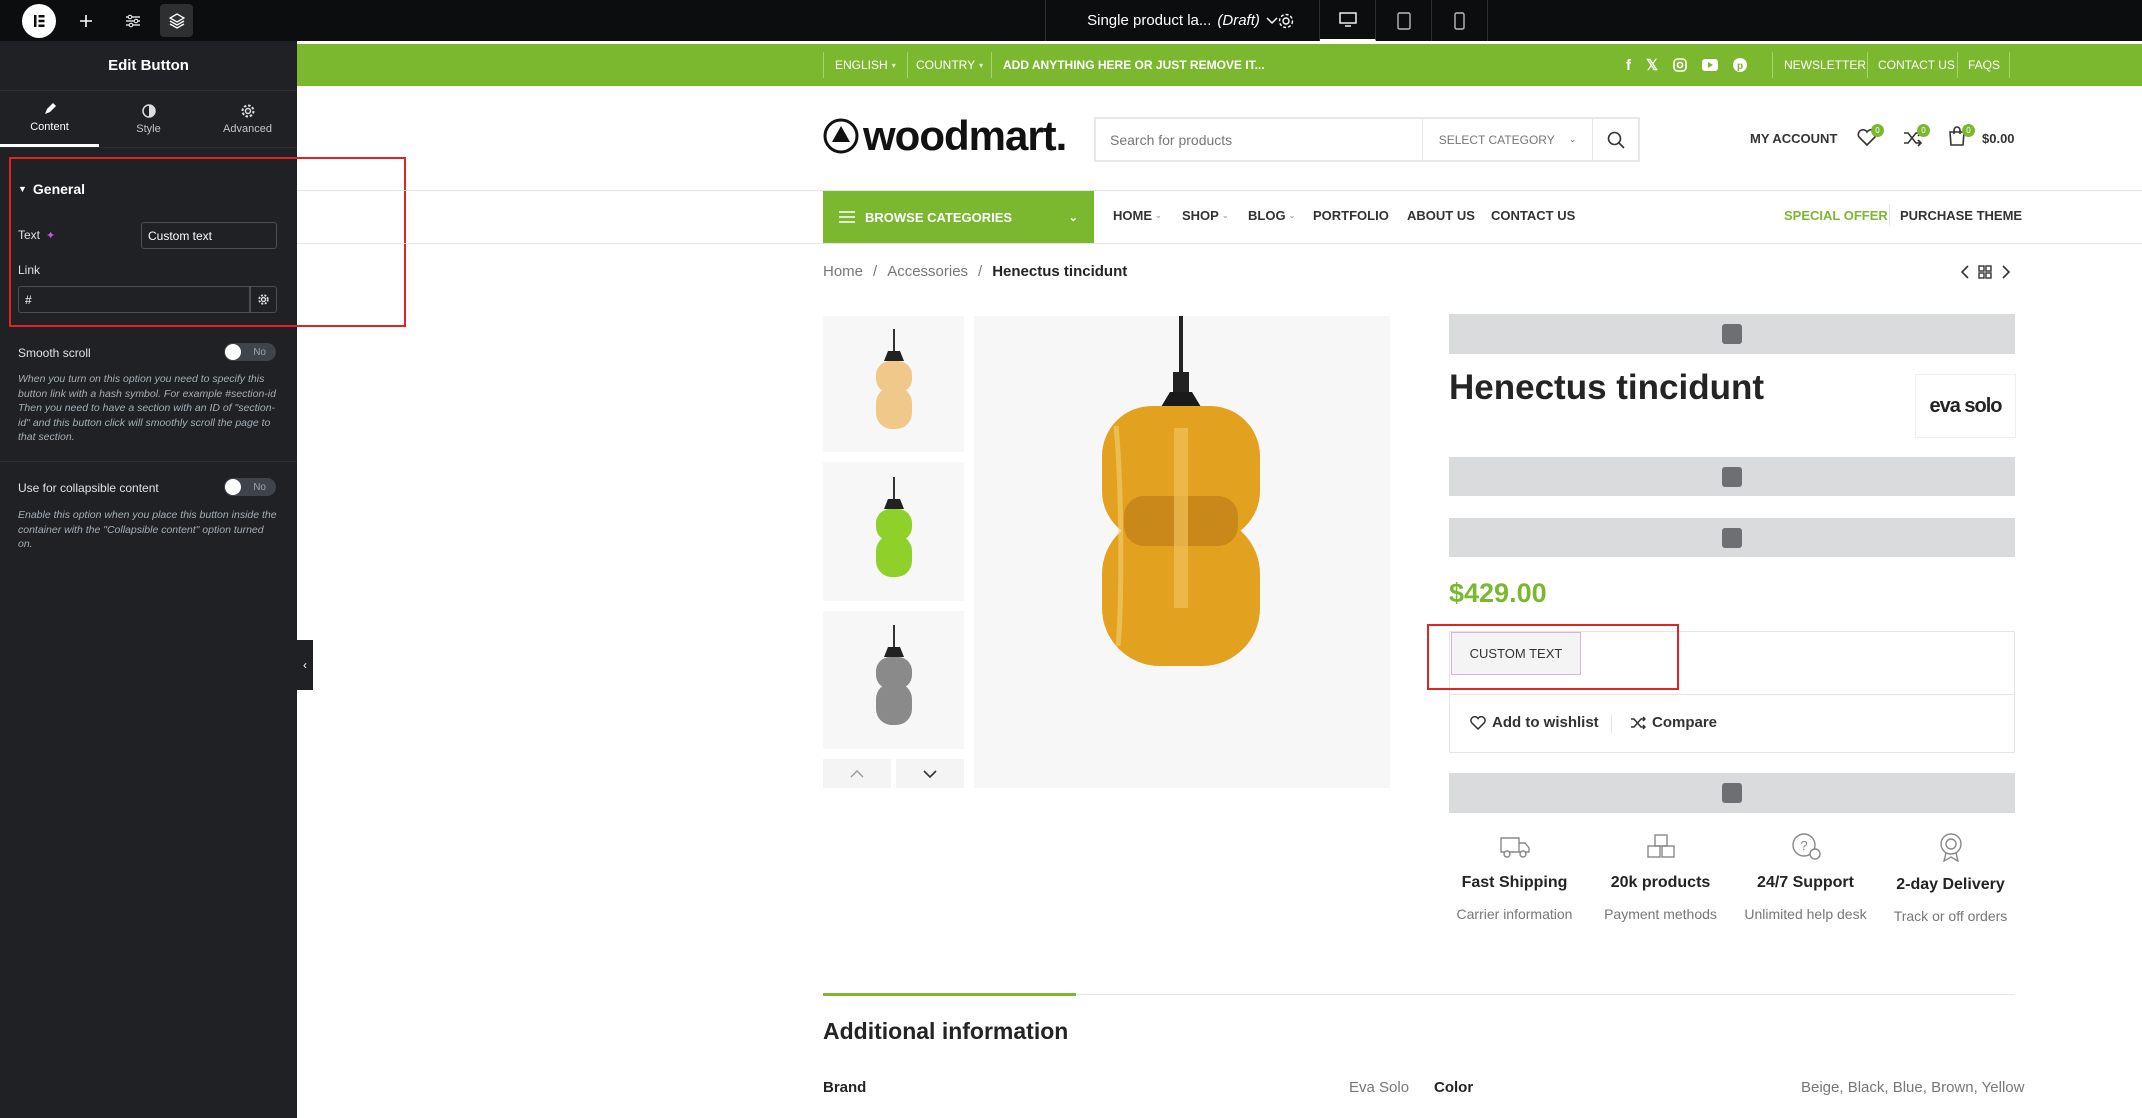 The width and height of the screenshot is (2142, 1118). I want to click on nav-blog: BLOG ⌄, so click(1271, 215).